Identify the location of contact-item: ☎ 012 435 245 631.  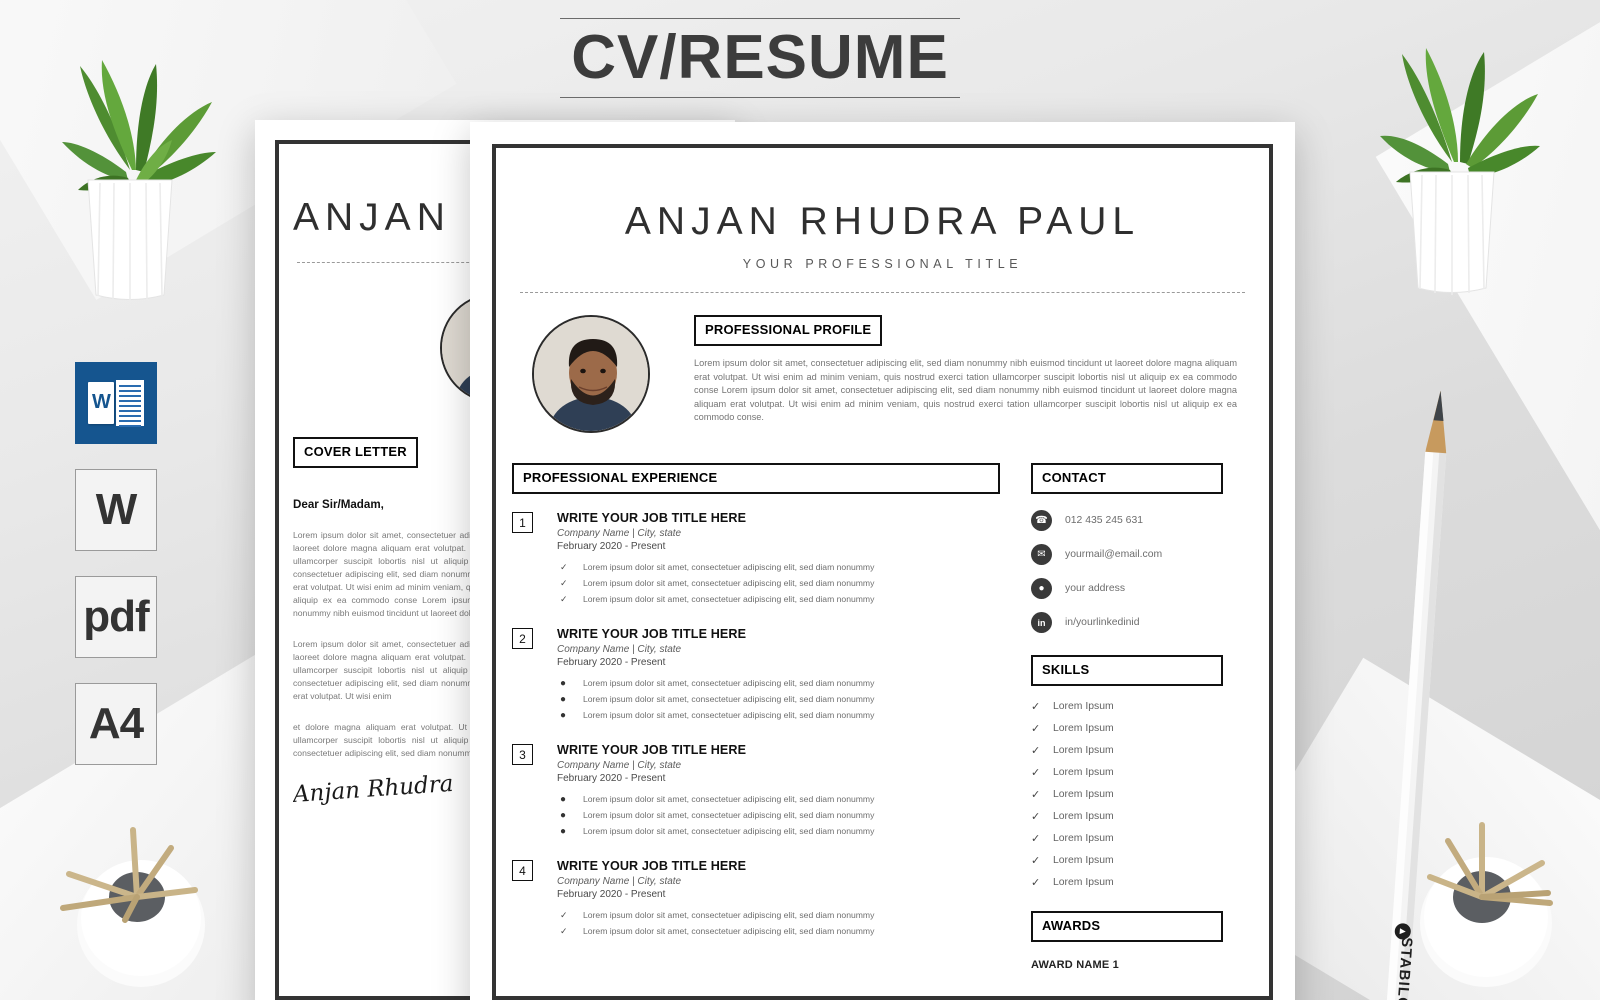
(1127, 520).